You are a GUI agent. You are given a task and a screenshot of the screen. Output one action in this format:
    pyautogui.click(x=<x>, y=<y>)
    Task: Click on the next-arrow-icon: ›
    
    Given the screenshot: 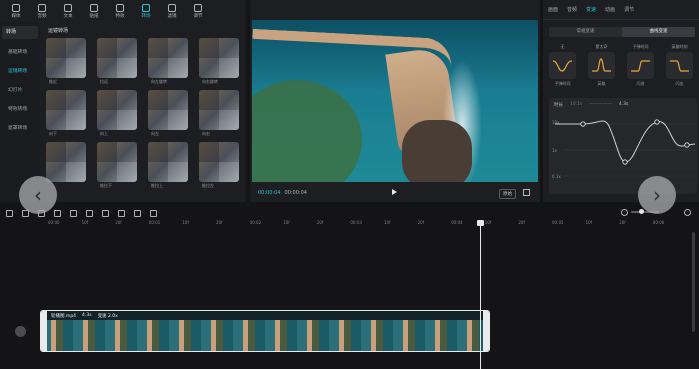 What is the action you would take?
    pyautogui.click(x=657, y=195)
    